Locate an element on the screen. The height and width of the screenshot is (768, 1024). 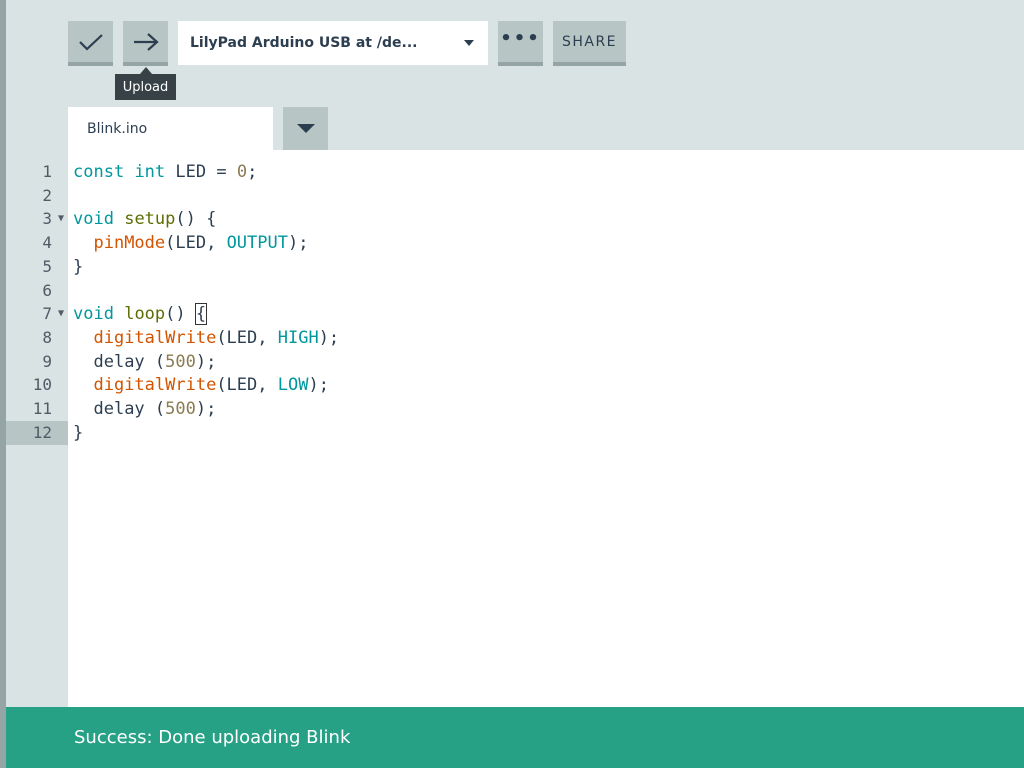
more-dots-icon: ••• is located at coordinates (520, 38).